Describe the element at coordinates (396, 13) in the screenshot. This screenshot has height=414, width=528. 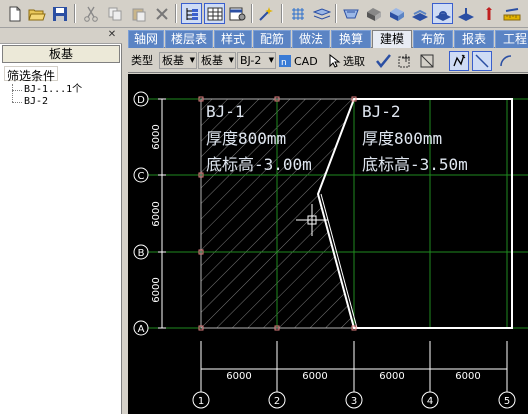
I see `view-3d-right-icon` at that location.